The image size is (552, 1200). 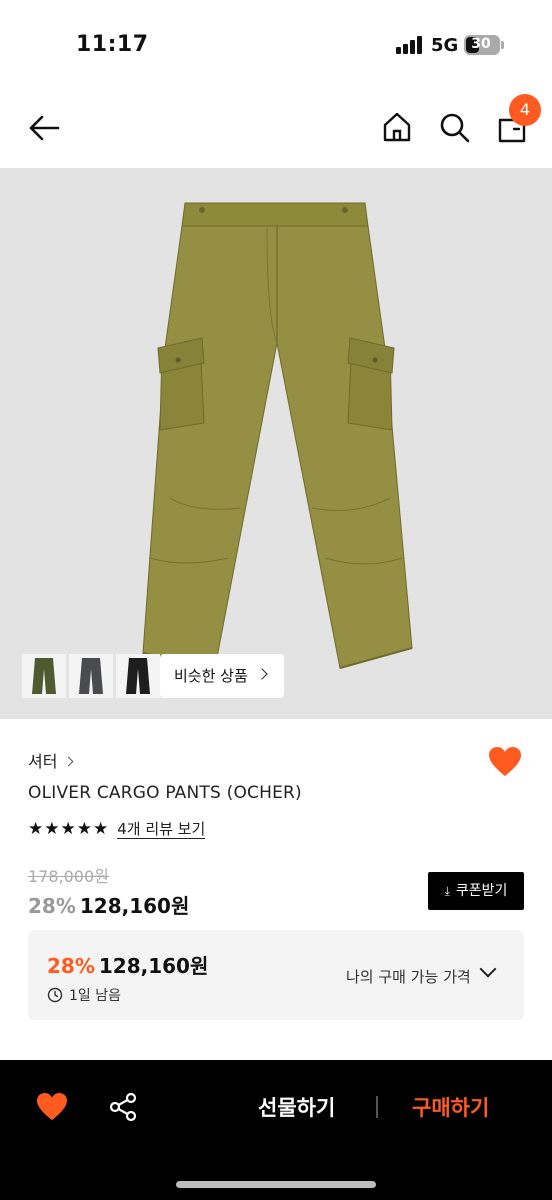 What do you see at coordinates (44, 676) in the screenshot?
I see `thumb-olive` at bounding box center [44, 676].